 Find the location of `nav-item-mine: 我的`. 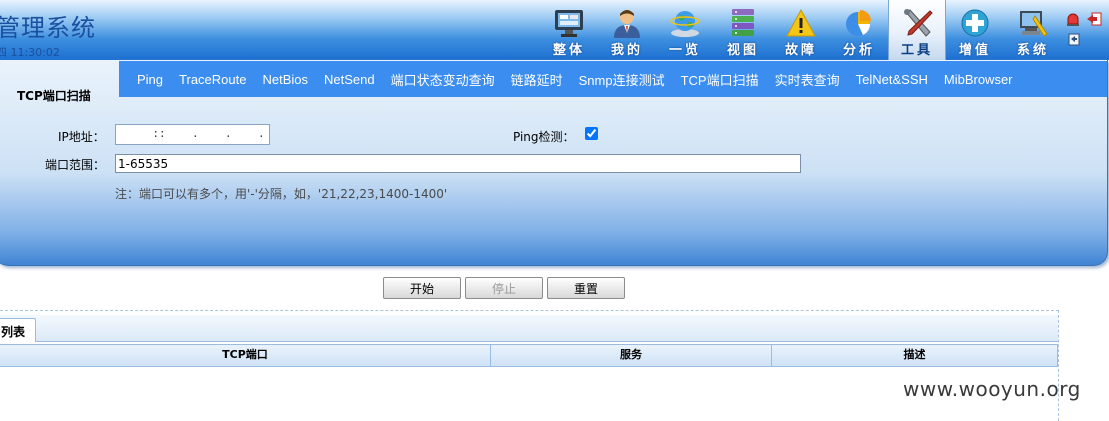

nav-item-mine: 我的 is located at coordinates (627, 30).